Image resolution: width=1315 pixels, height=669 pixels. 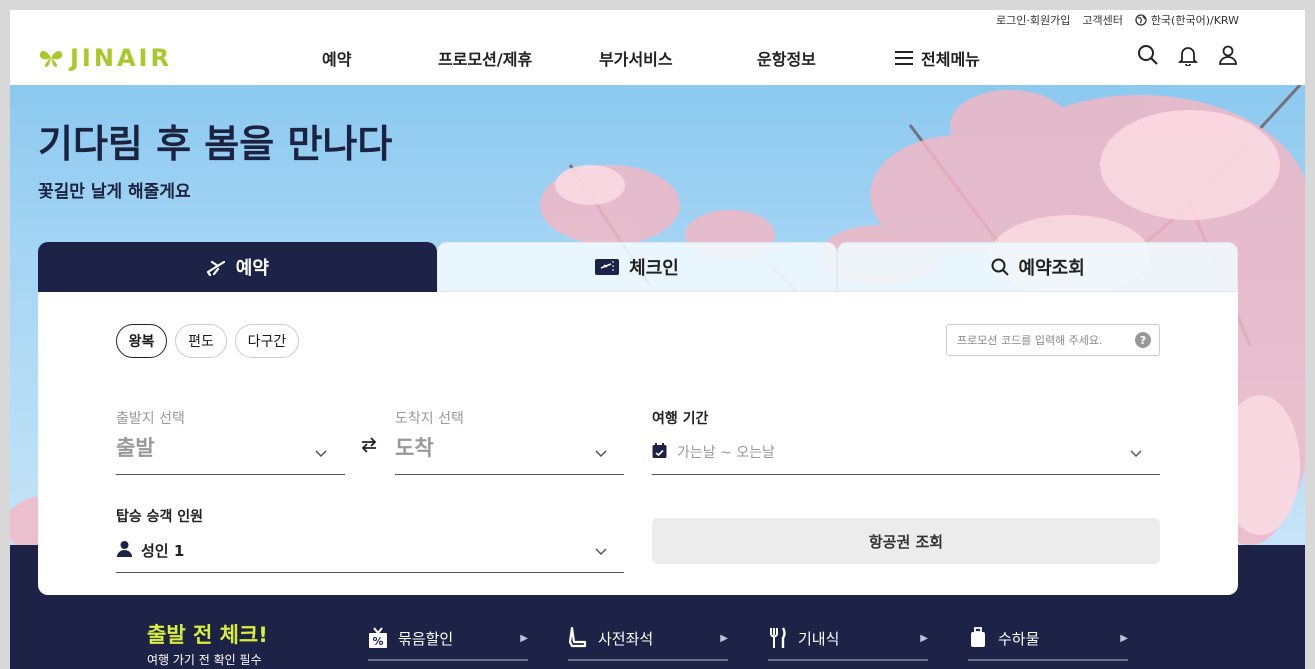 What do you see at coordinates (485, 58) in the screenshot?
I see `nav-item-promotion: 프로모션/제휴` at bounding box center [485, 58].